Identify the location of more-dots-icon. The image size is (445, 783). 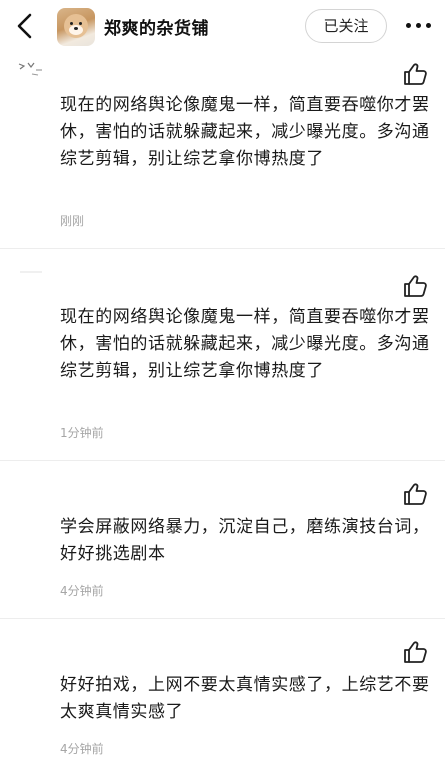
(419, 26).